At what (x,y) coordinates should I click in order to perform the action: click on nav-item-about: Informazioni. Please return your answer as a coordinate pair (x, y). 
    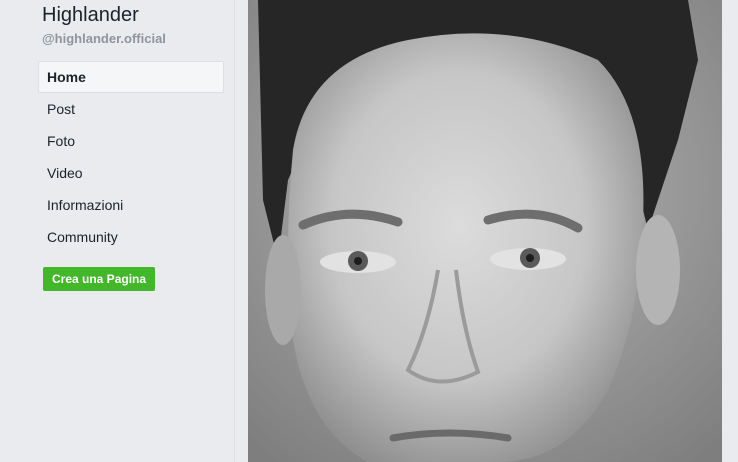
    Looking at the image, I should click on (131, 205).